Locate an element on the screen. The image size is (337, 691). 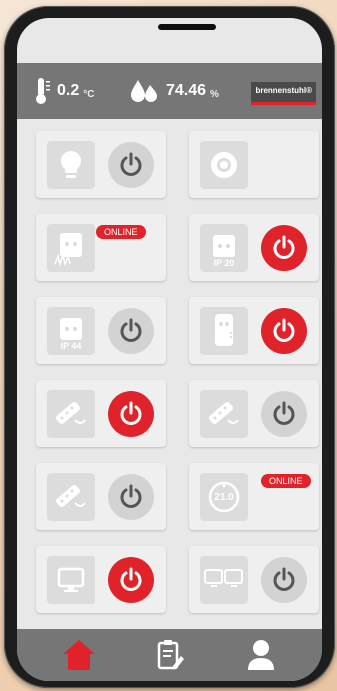
outdoor-socket-icon is located at coordinates (71, 248).